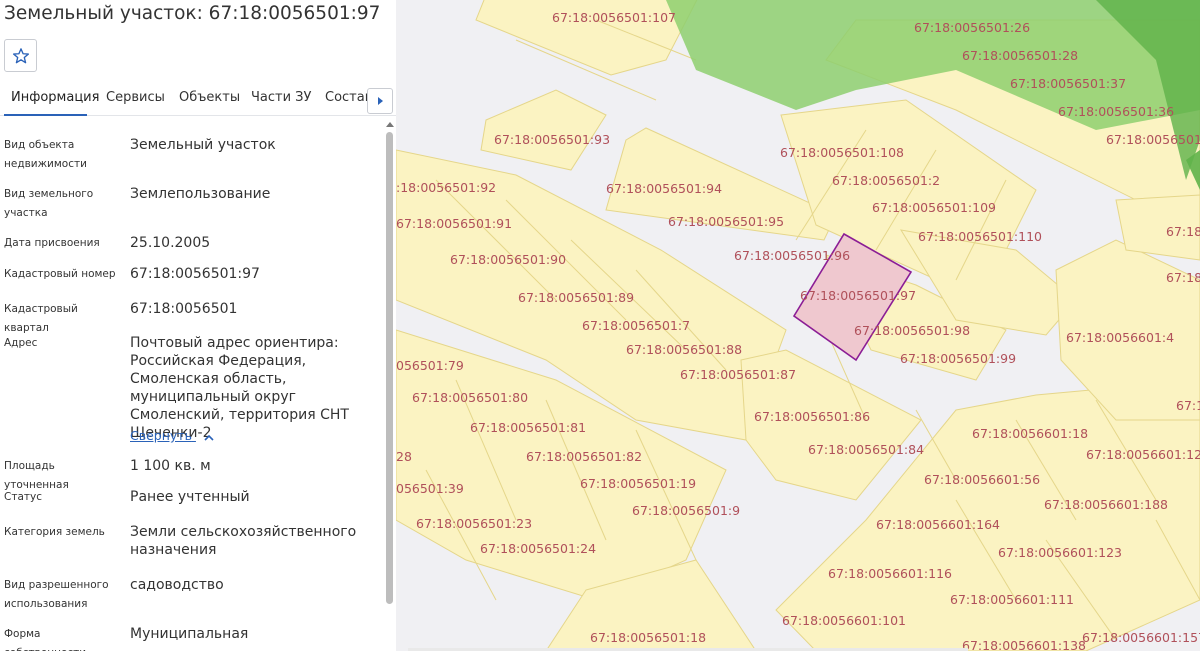 The image size is (1200, 651). What do you see at coordinates (404, 456) in the screenshot?
I see `map-plot-label: 28` at bounding box center [404, 456].